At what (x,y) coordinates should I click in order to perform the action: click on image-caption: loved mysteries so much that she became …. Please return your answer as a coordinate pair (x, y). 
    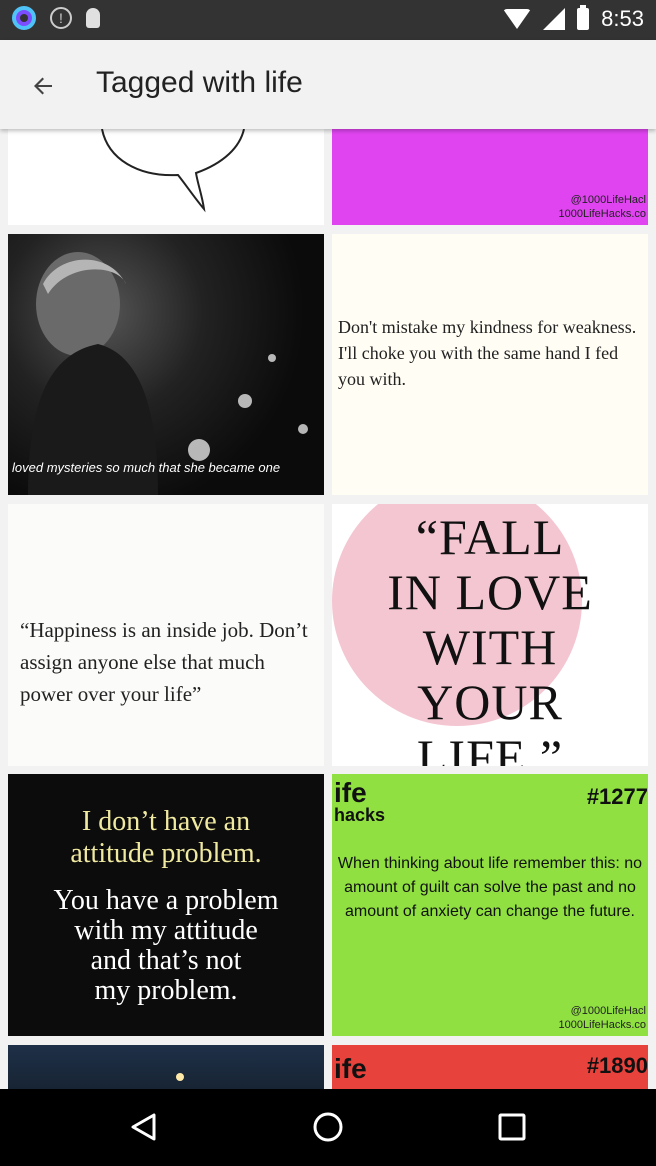
    Looking at the image, I should click on (146, 467).